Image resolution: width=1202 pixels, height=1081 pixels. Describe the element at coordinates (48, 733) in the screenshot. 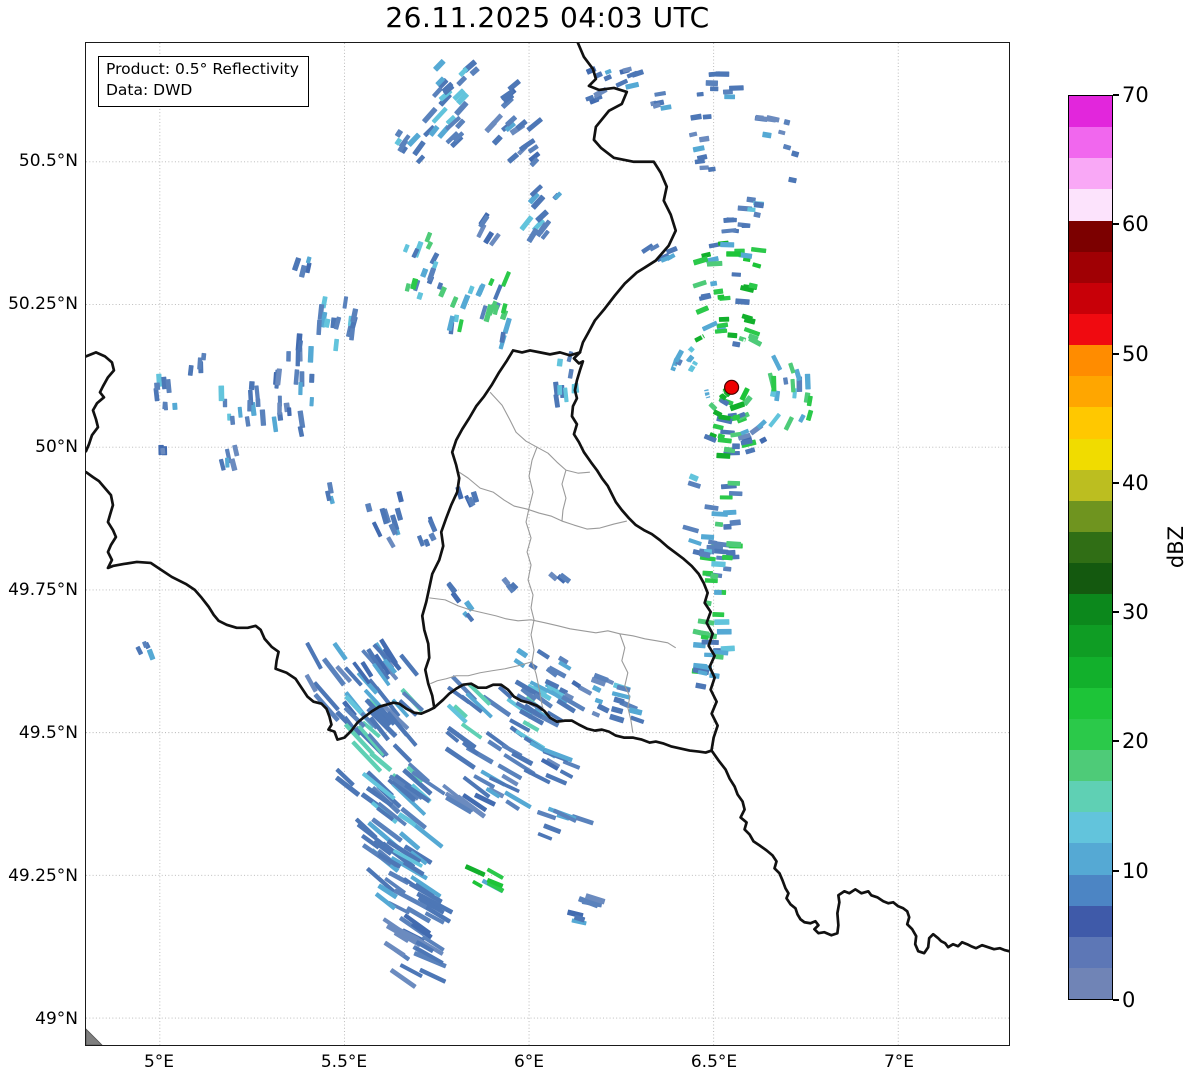

I see `lat-tick-label: 49.5°N` at that location.